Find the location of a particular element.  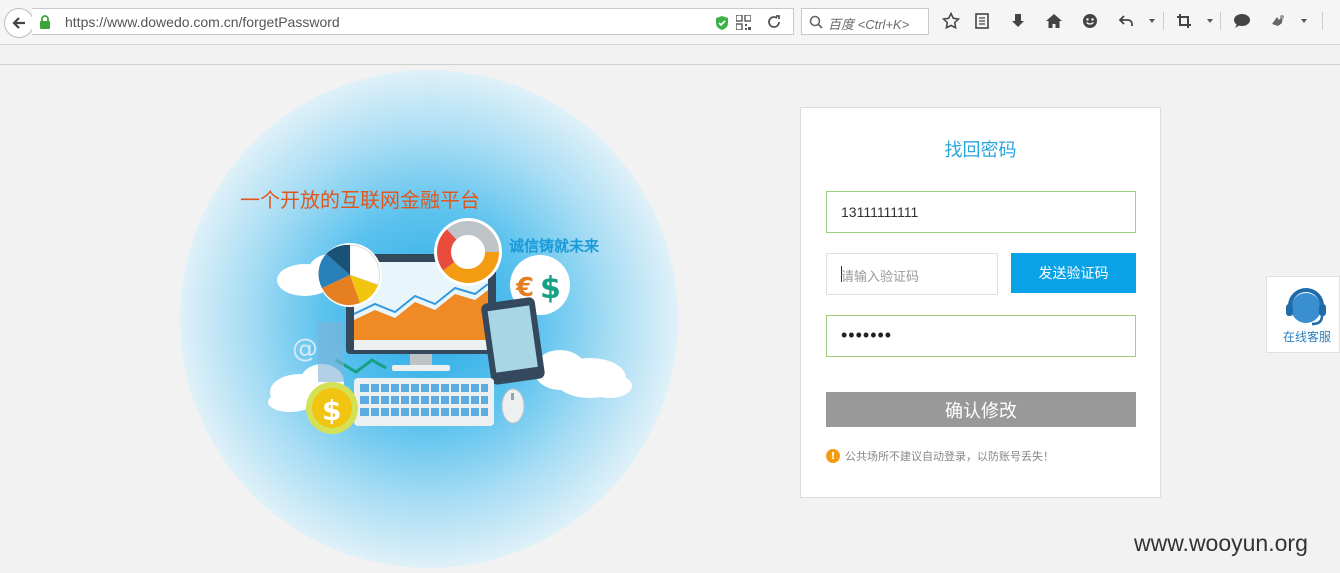

search-bar: 百度 <Ctrl+K> is located at coordinates (865, 21).